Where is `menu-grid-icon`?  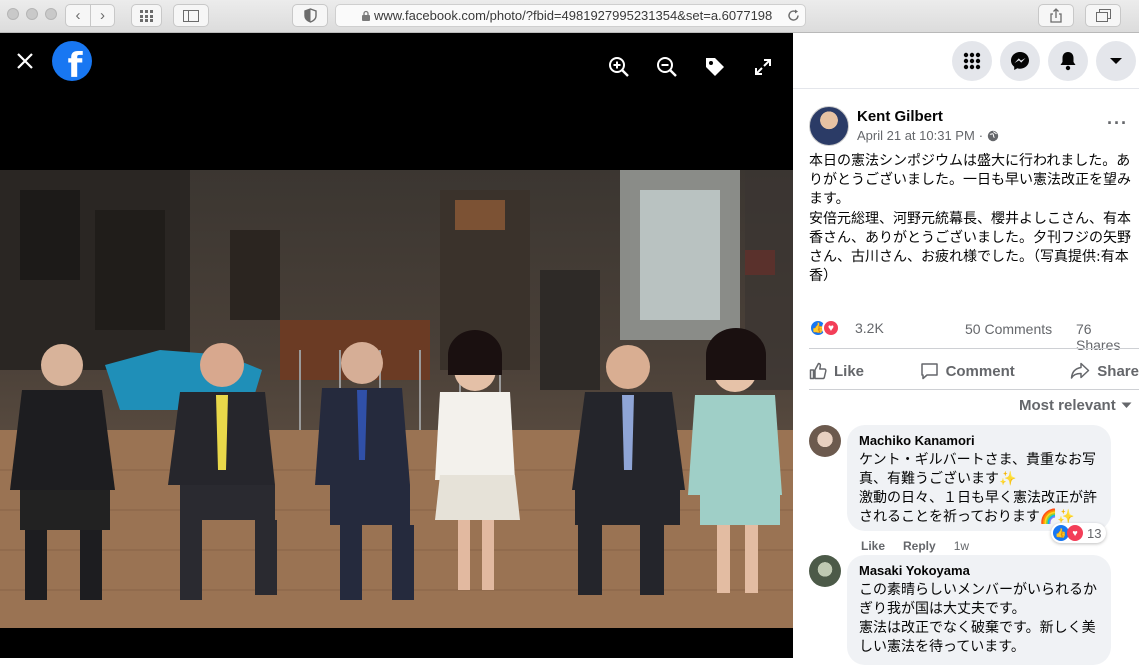 menu-grid-icon is located at coordinates (972, 61).